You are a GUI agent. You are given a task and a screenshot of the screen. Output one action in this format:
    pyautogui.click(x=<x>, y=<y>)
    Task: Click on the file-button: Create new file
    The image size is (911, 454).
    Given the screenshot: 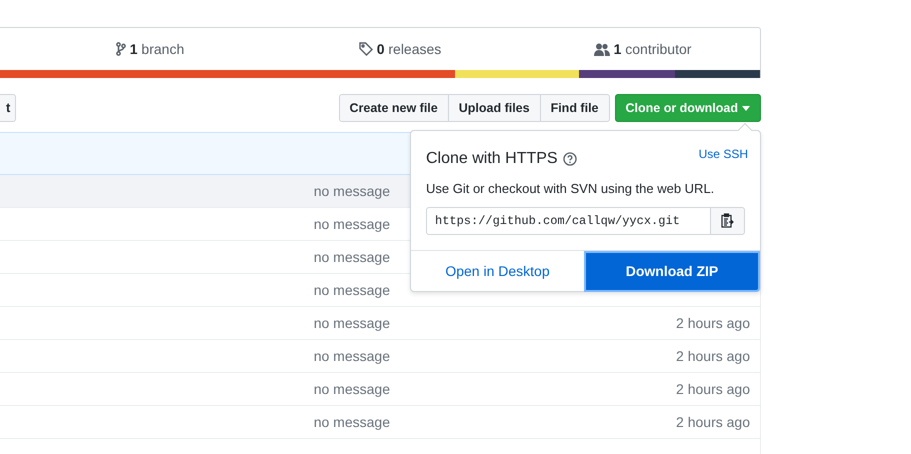 What is the action you would take?
    pyautogui.click(x=393, y=108)
    